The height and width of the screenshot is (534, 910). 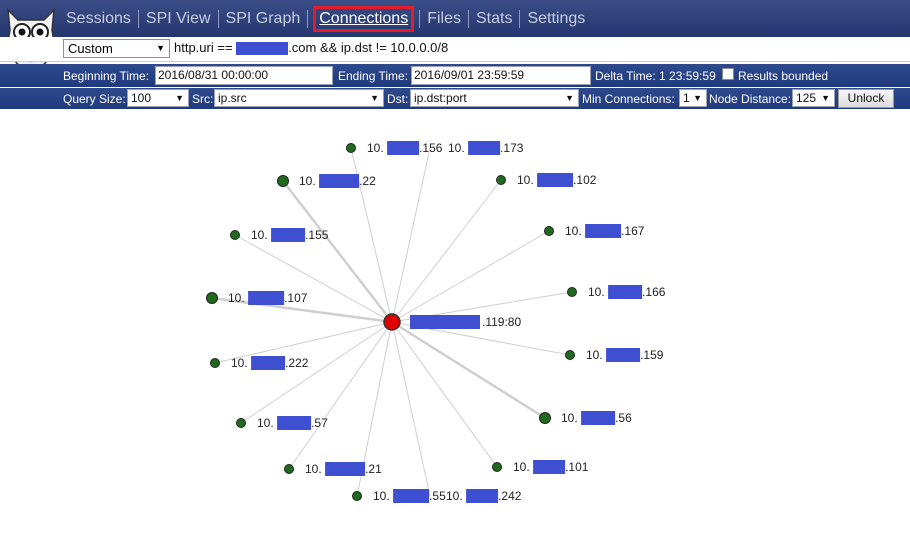 I want to click on nav-connections: Connections, so click(x=363, y=18).